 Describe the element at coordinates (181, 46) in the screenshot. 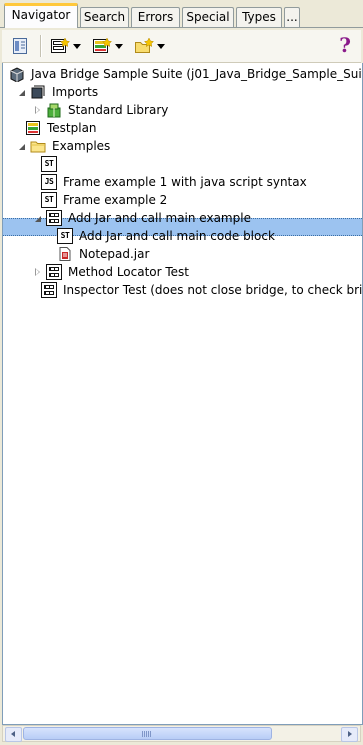

I see `toolbar: ?` at that location.